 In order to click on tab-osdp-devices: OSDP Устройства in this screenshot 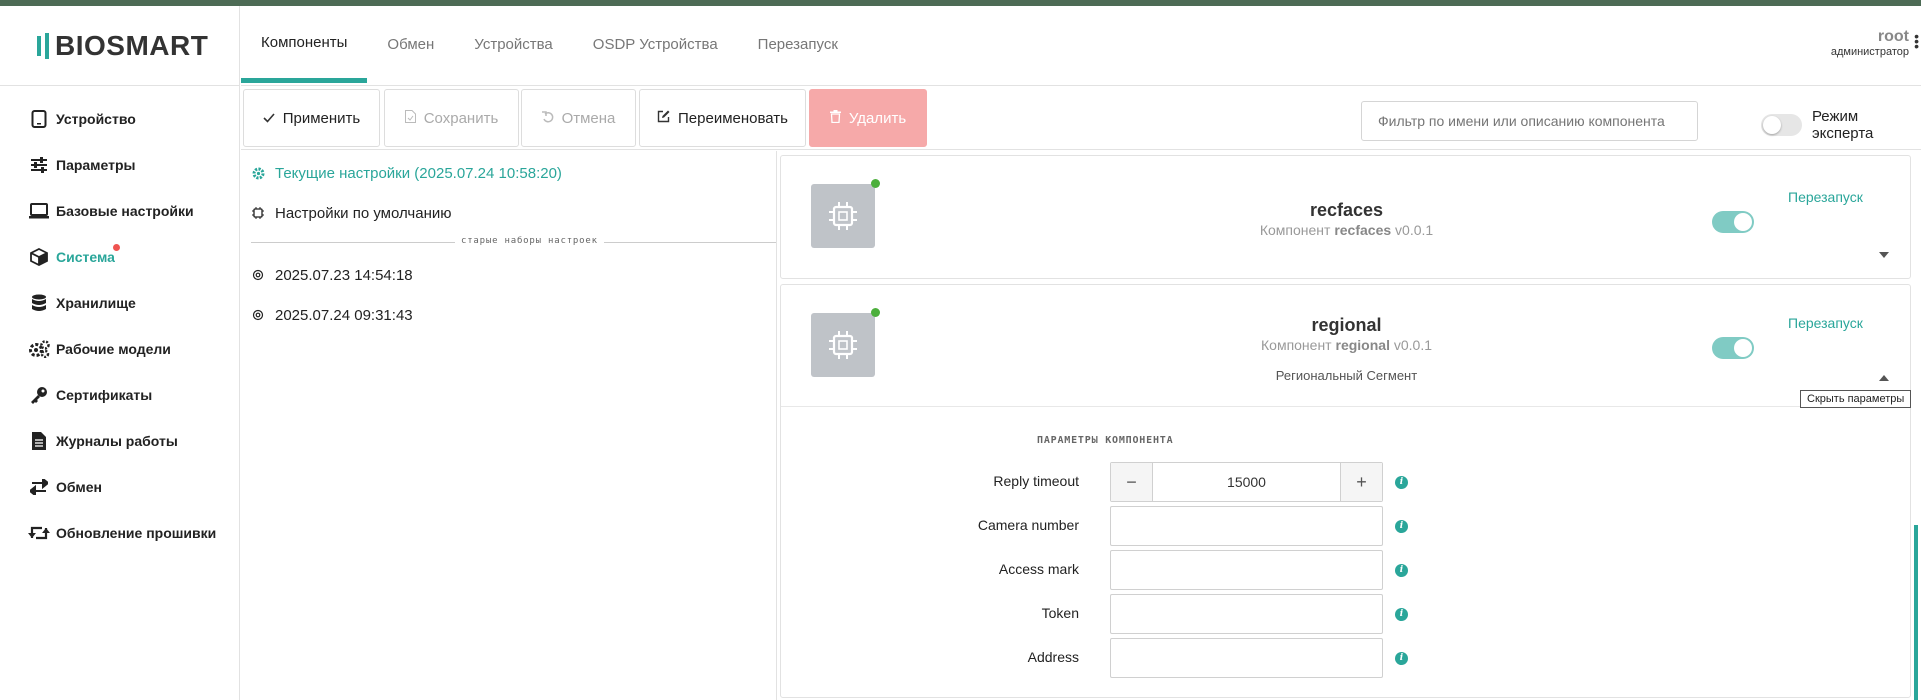, I will do `click(655, 44)`.